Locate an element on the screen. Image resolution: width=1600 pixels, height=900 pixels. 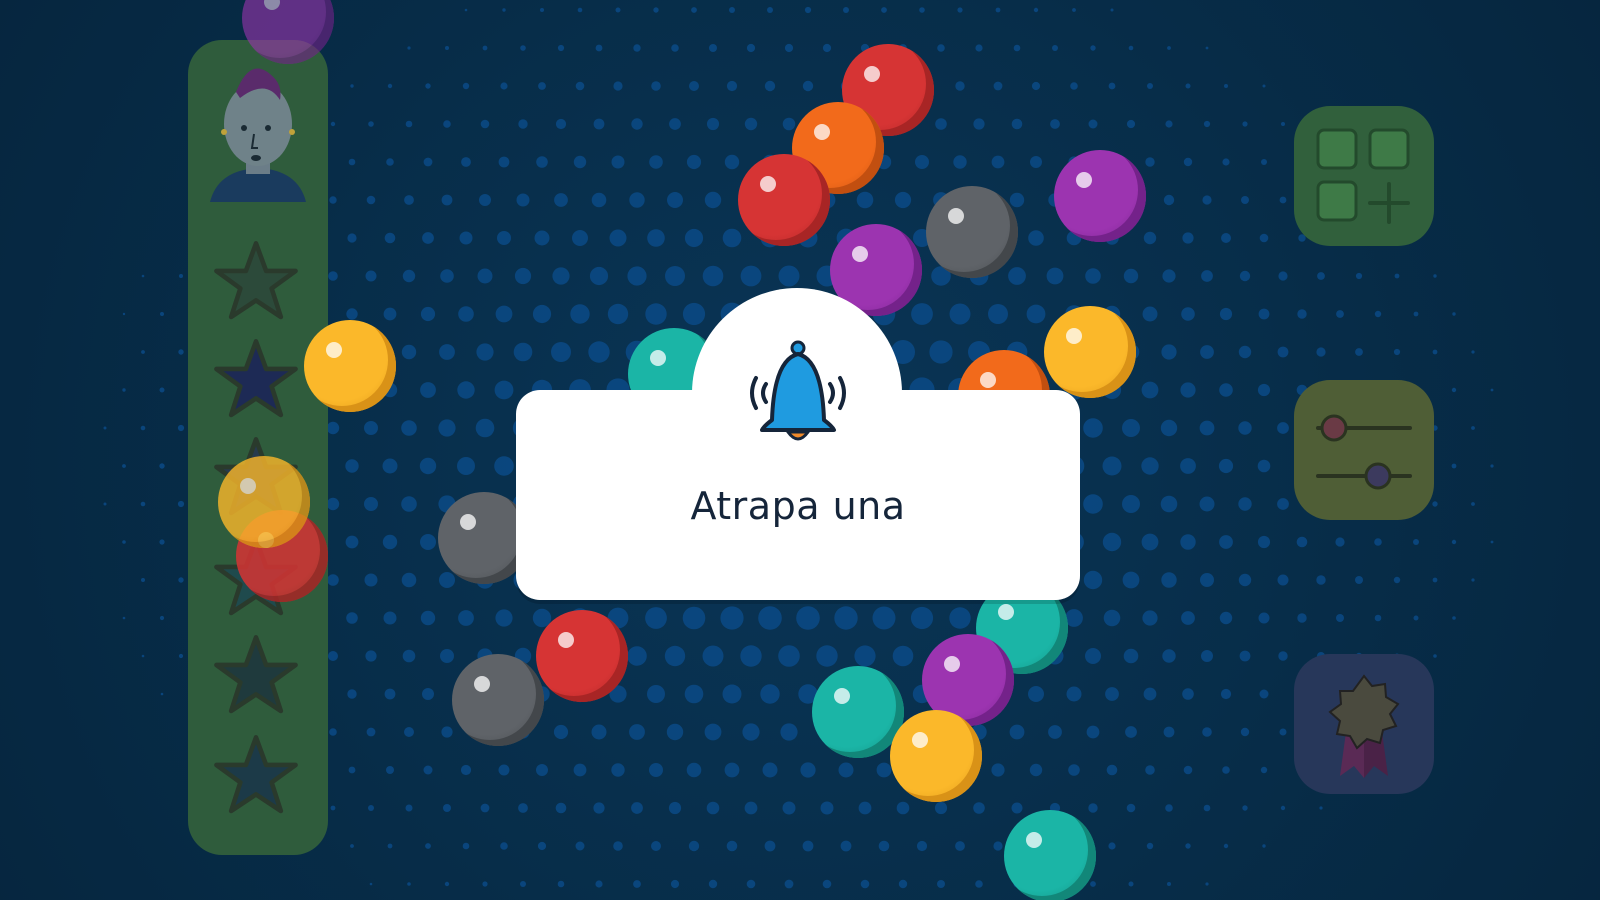
player-avatar is located at coordinates (258, 132).